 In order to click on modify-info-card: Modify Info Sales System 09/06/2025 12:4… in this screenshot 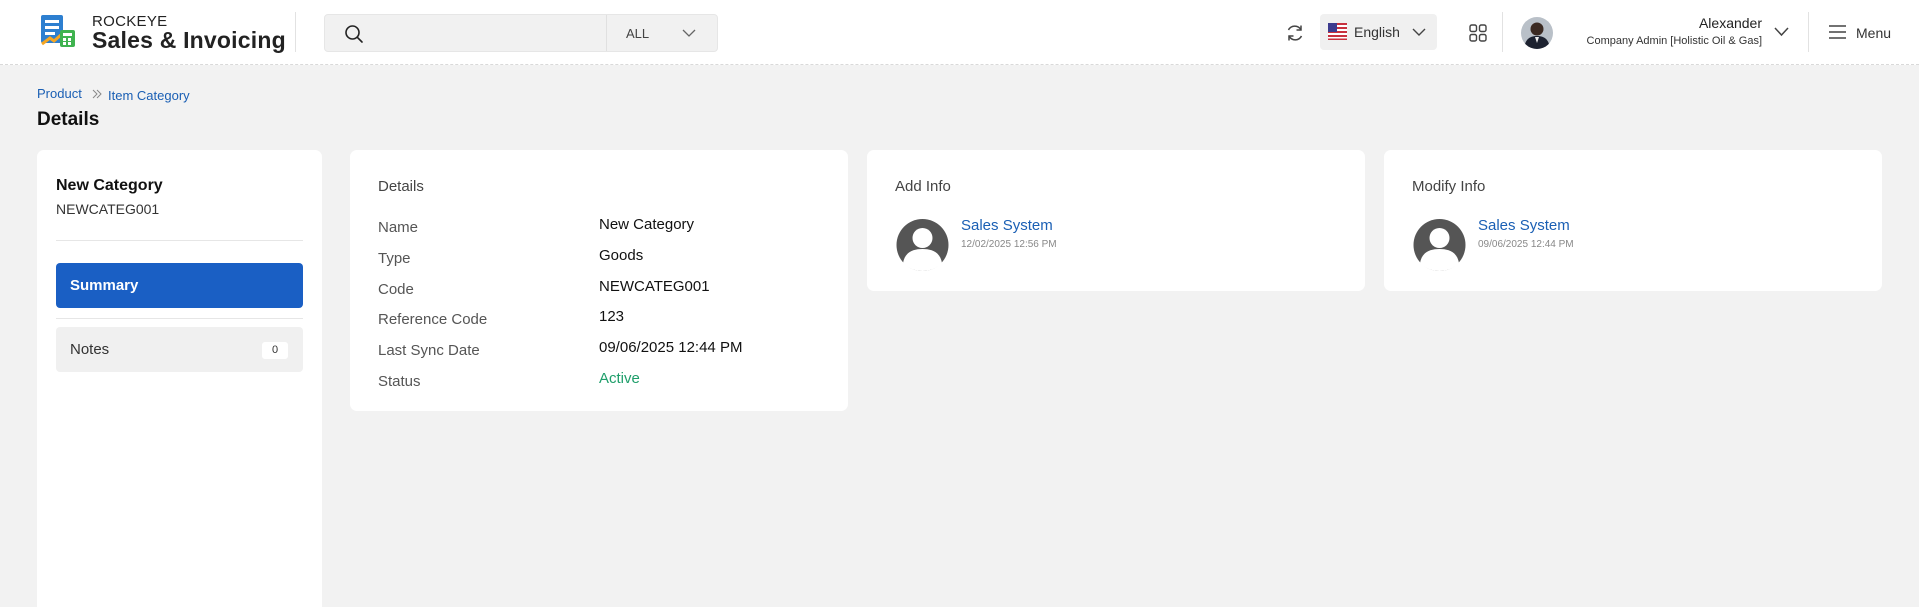, I will do `click(1633, 220)`.